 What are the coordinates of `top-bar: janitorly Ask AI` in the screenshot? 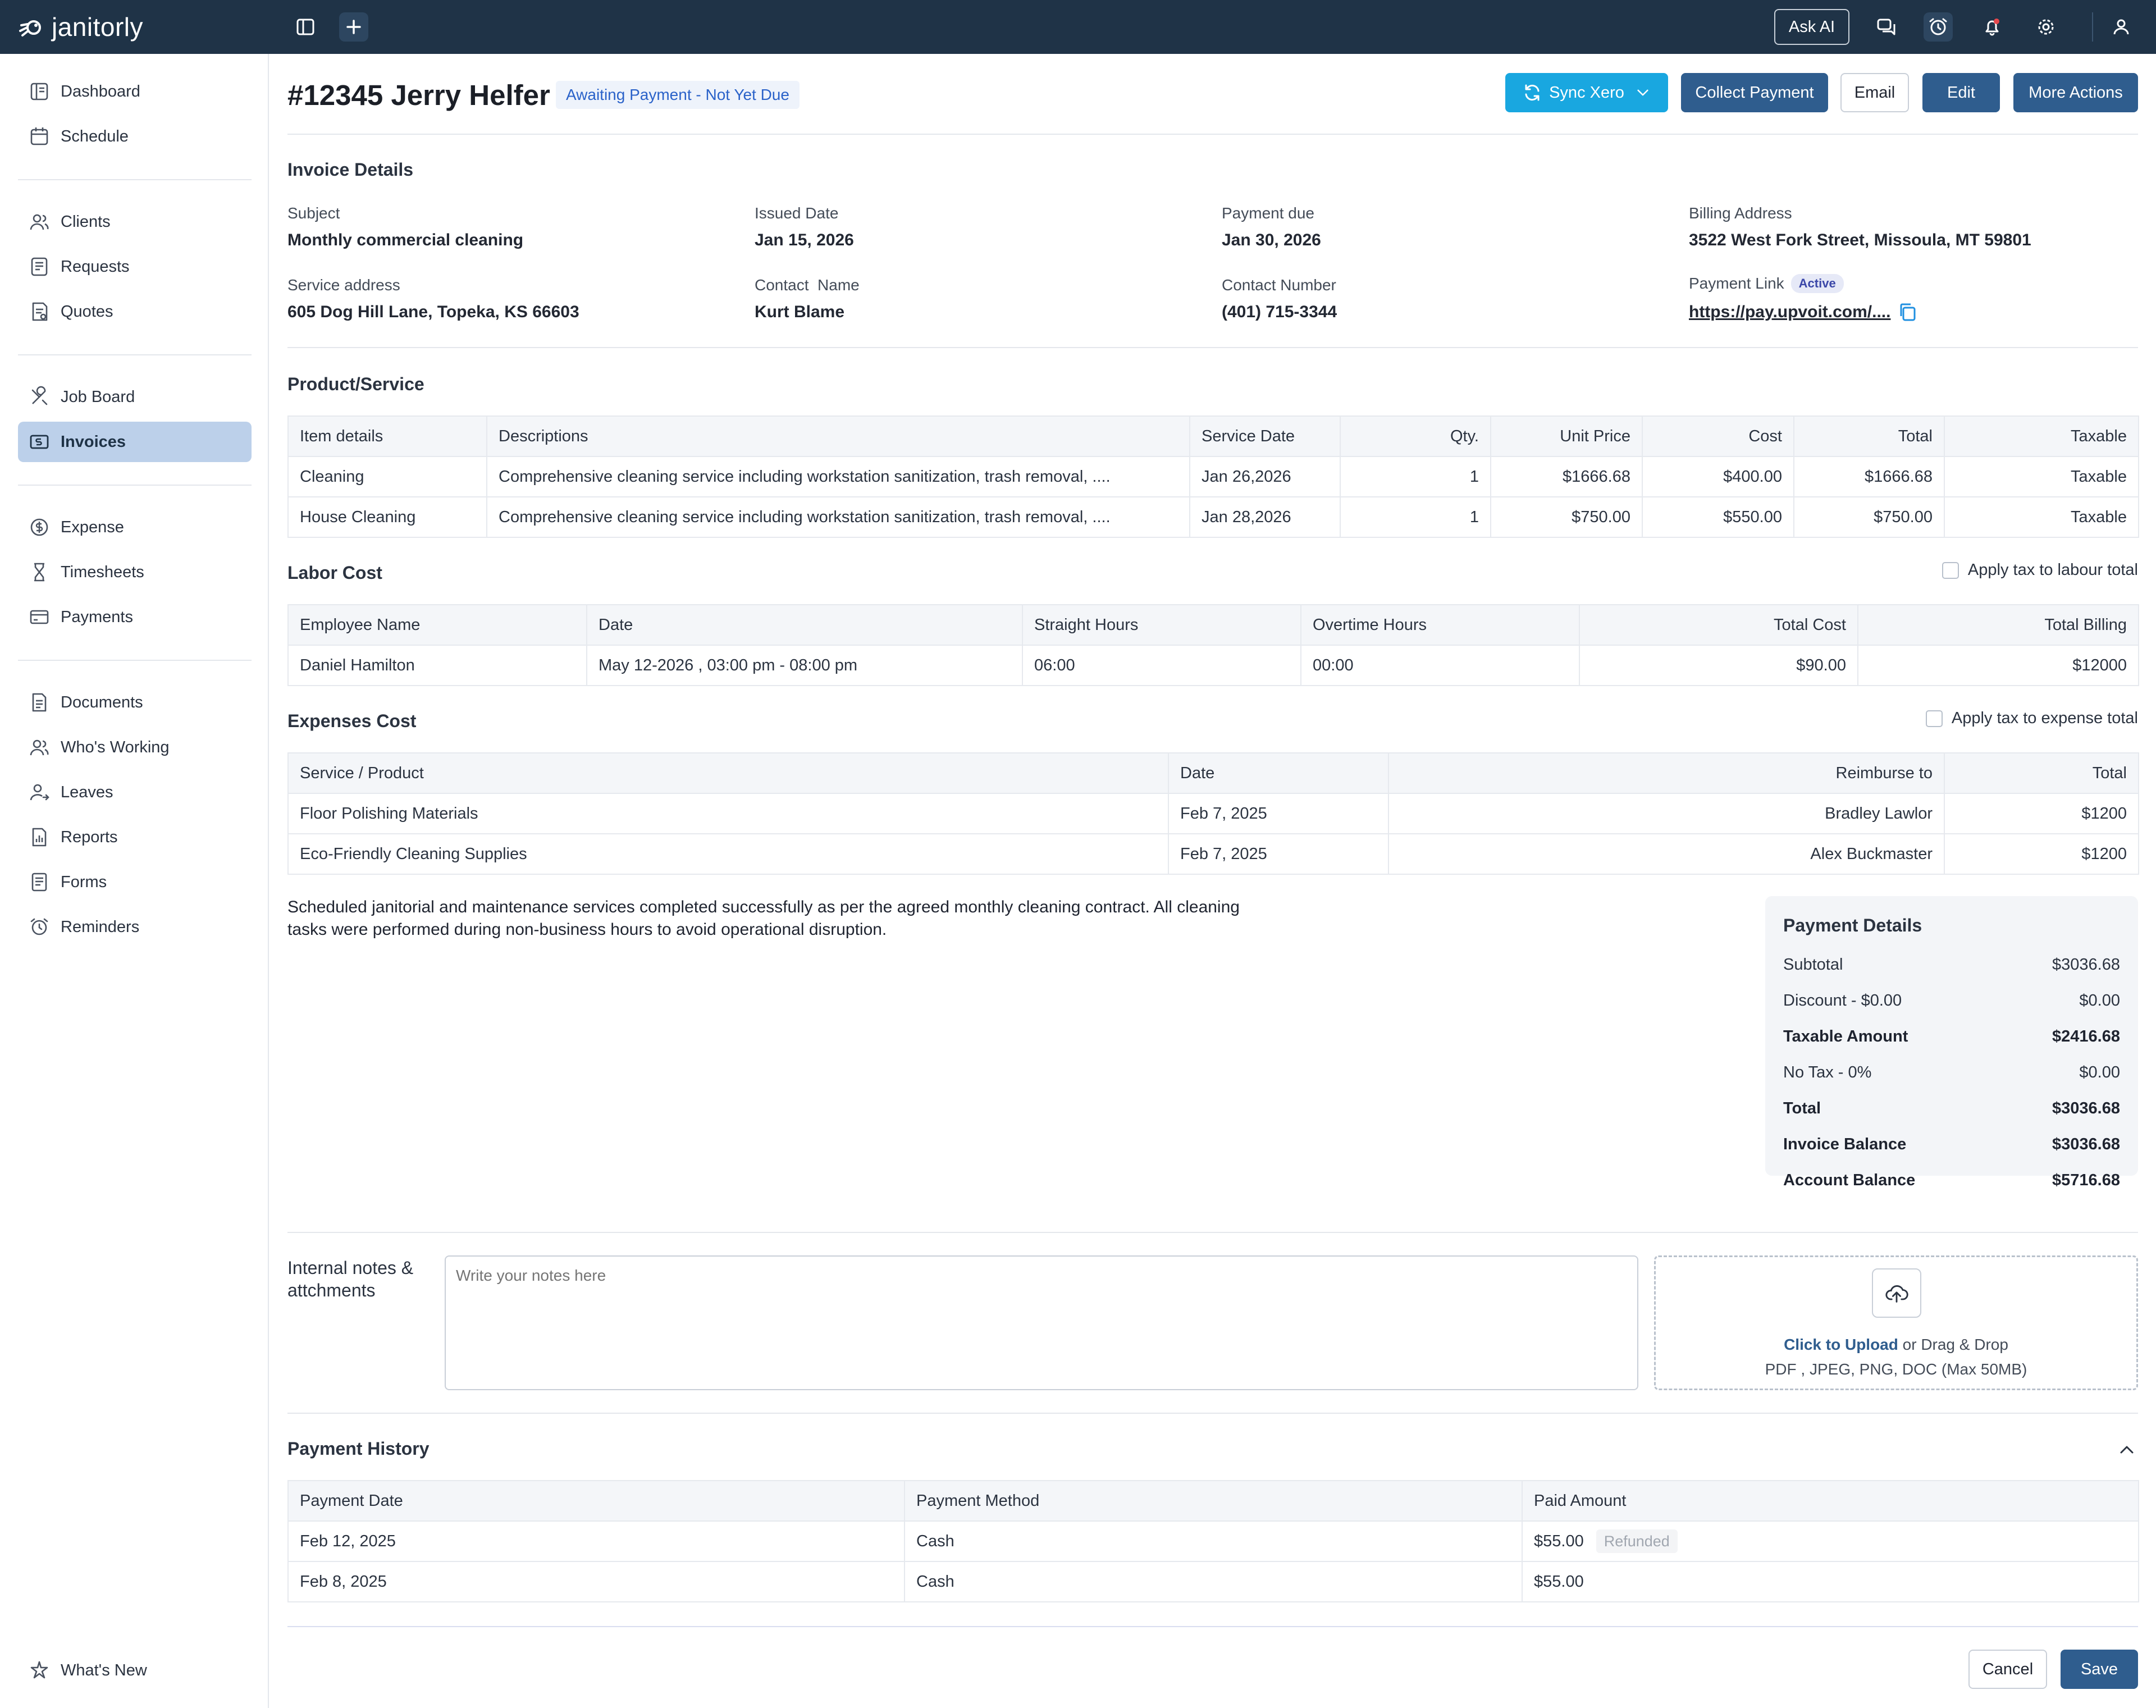 It's located at (1078, 27).